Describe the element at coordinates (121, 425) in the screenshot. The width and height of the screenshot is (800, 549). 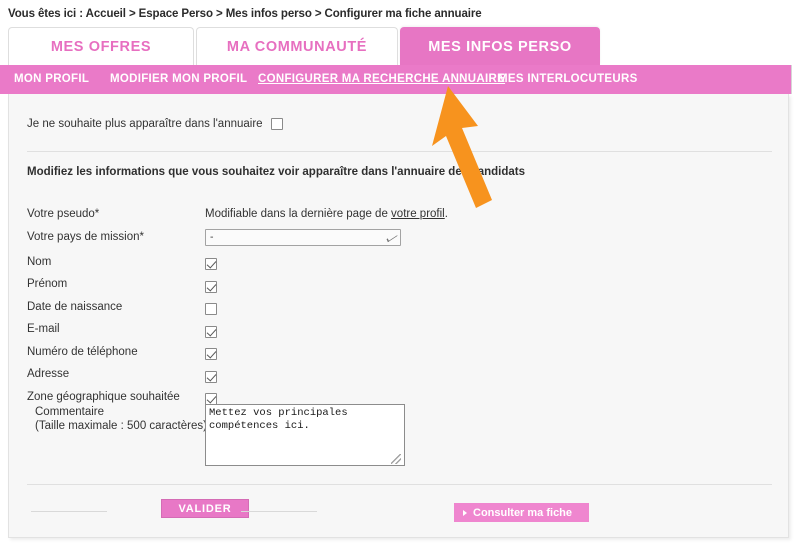
I see `comment-label-line2: (Taille maximale : 500 caractères)` at that location.